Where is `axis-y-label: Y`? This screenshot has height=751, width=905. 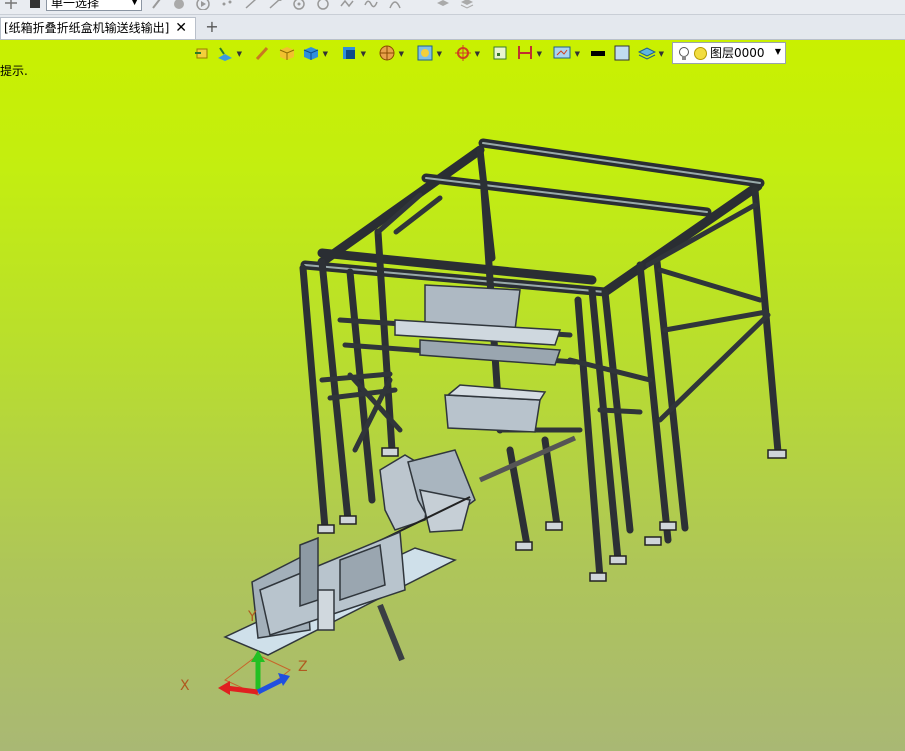 axis-y-label: Y is located at coordinates (252, 617).